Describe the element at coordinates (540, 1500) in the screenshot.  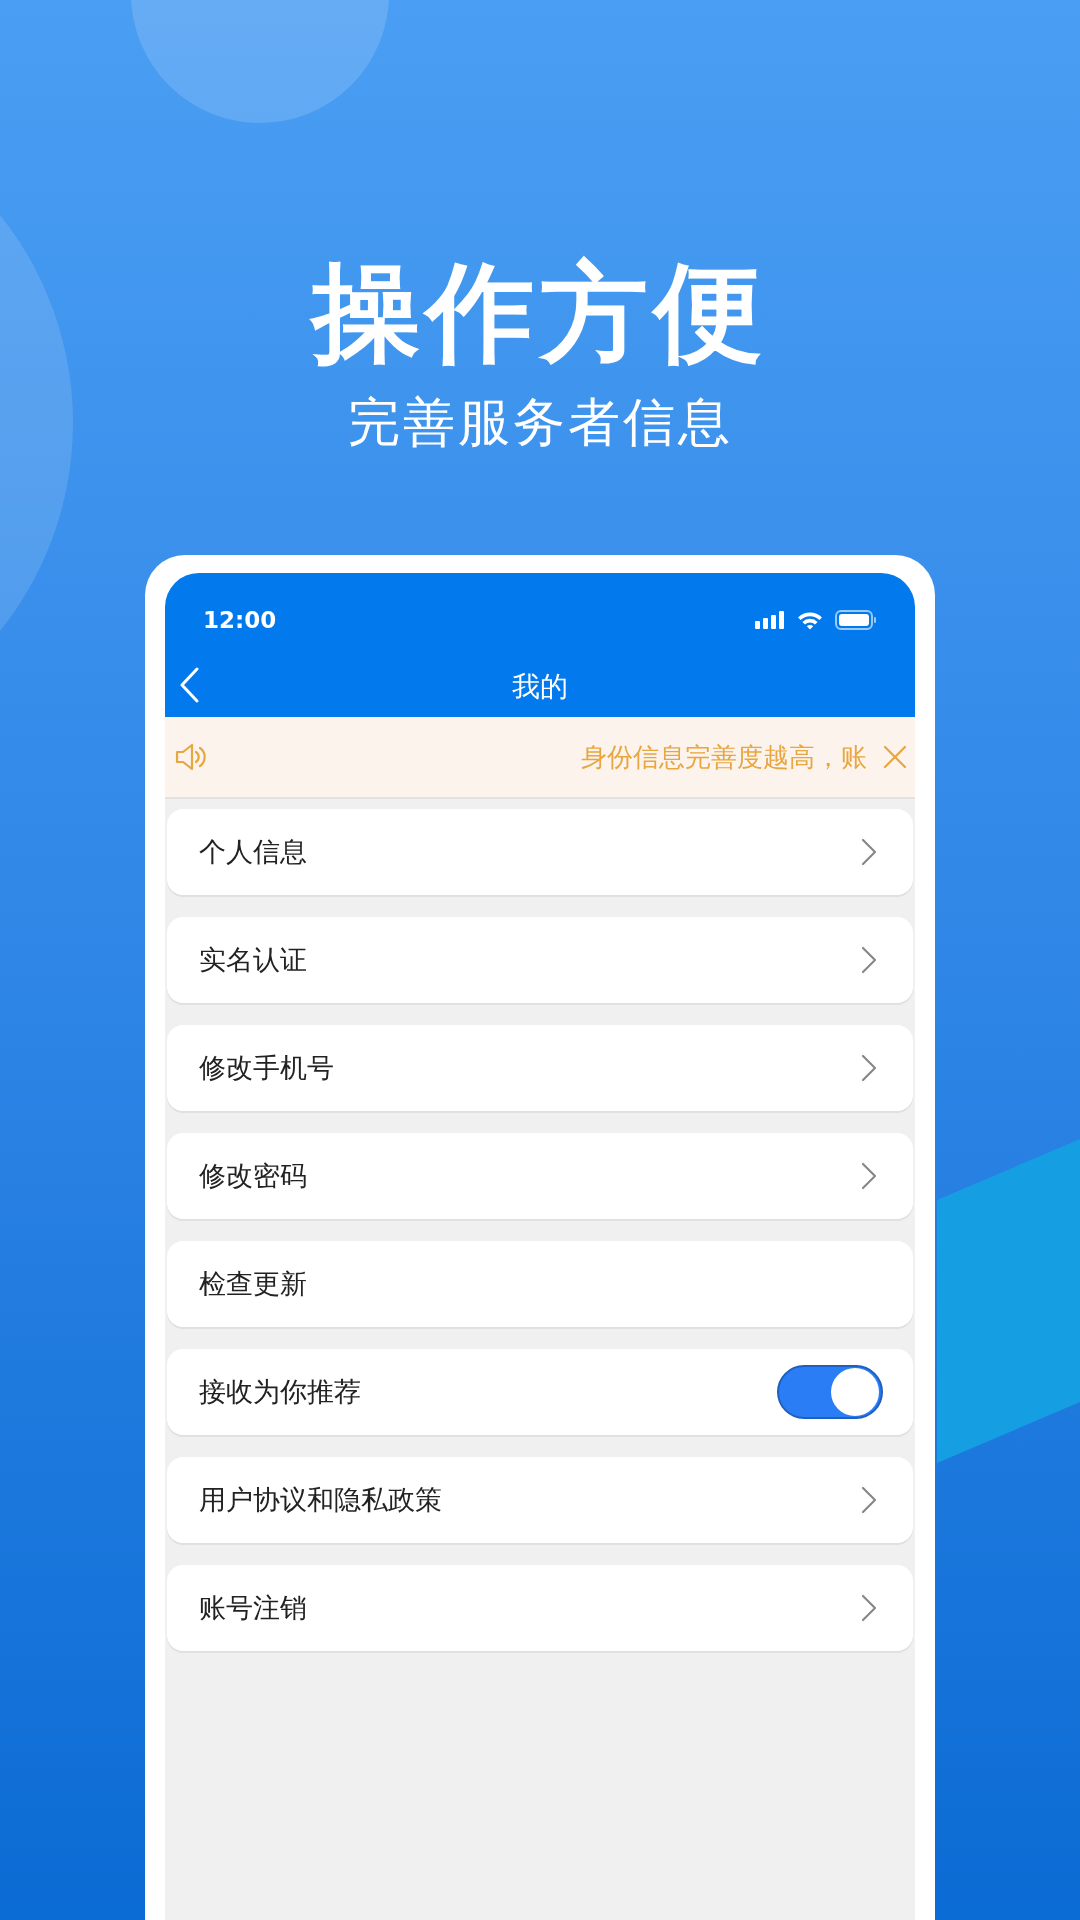
I see `settings-row: 用户协议和隐私政策` at that location.